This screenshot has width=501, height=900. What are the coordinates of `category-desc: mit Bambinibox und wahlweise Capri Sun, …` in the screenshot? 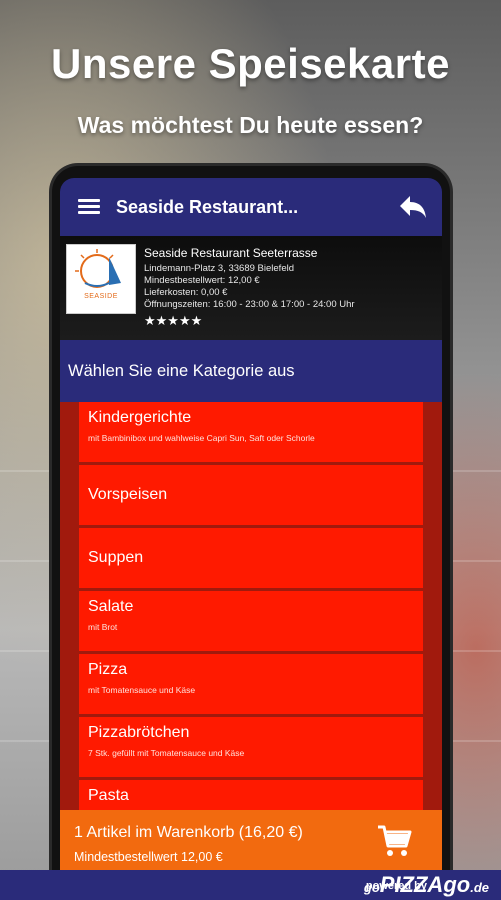 It's located at (201, 438).